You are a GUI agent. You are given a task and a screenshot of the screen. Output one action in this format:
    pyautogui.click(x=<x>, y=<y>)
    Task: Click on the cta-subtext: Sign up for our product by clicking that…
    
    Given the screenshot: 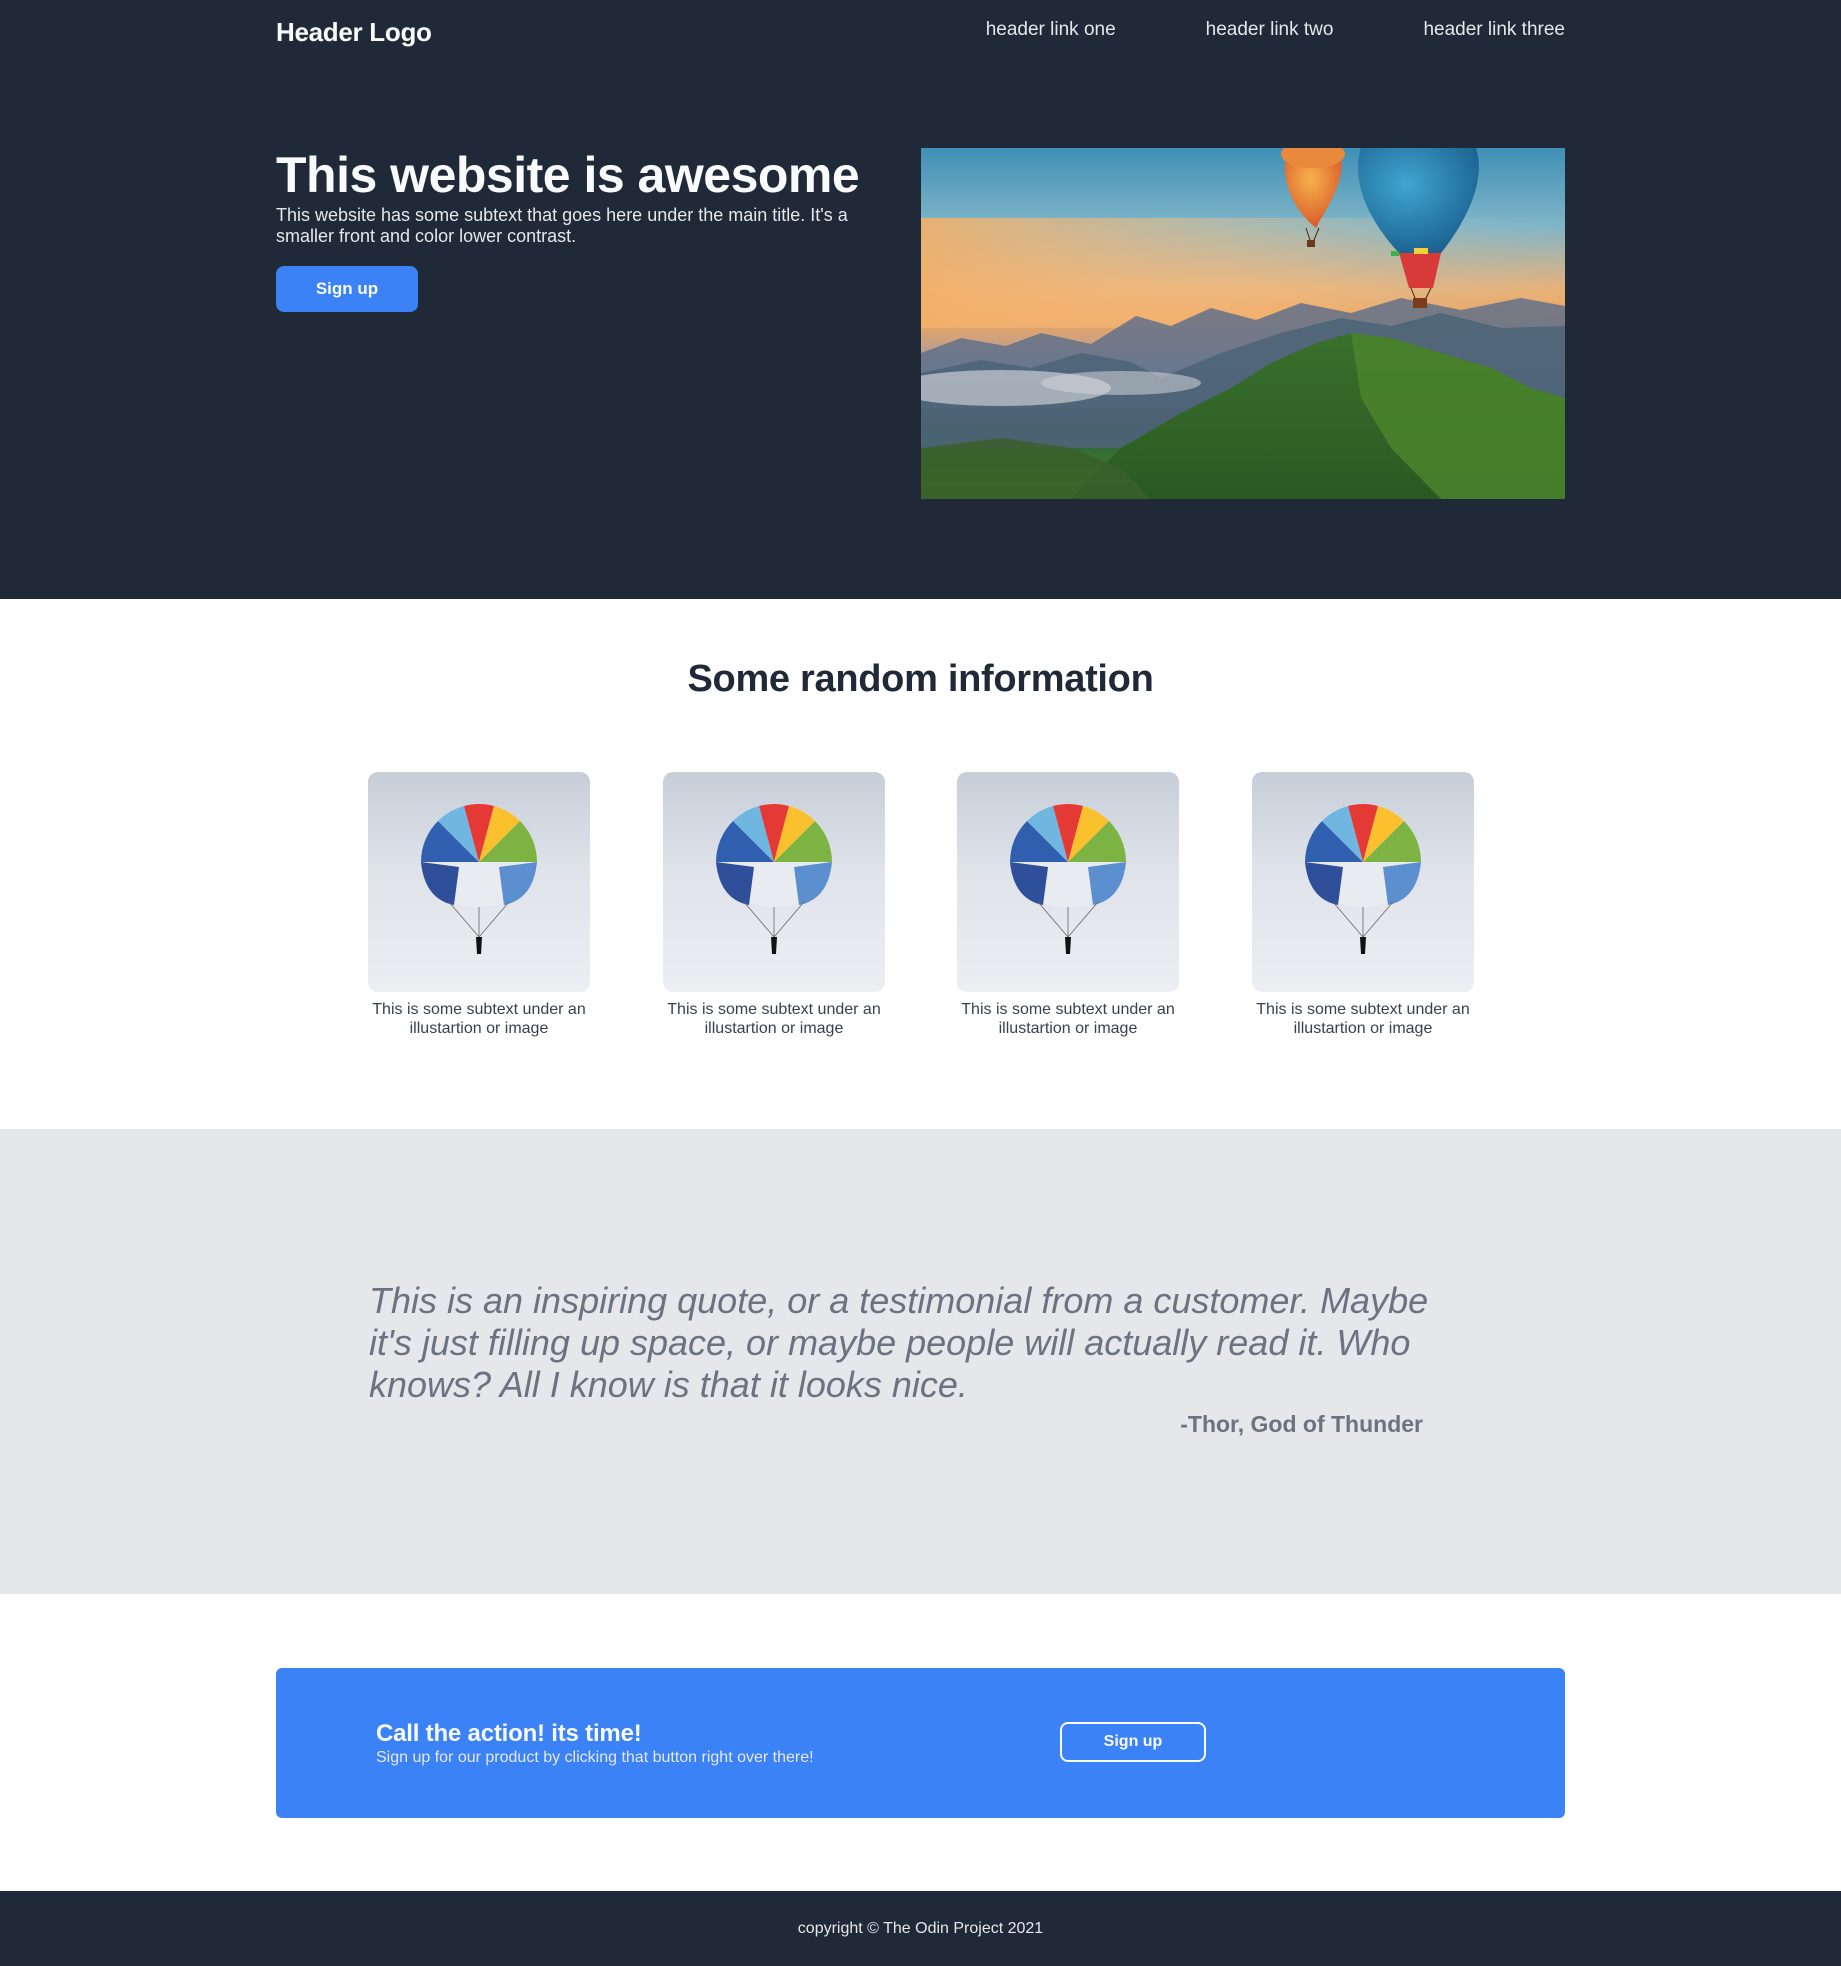 What is the action you would take?
    pyautogui.click(x=595, y=1757)
    